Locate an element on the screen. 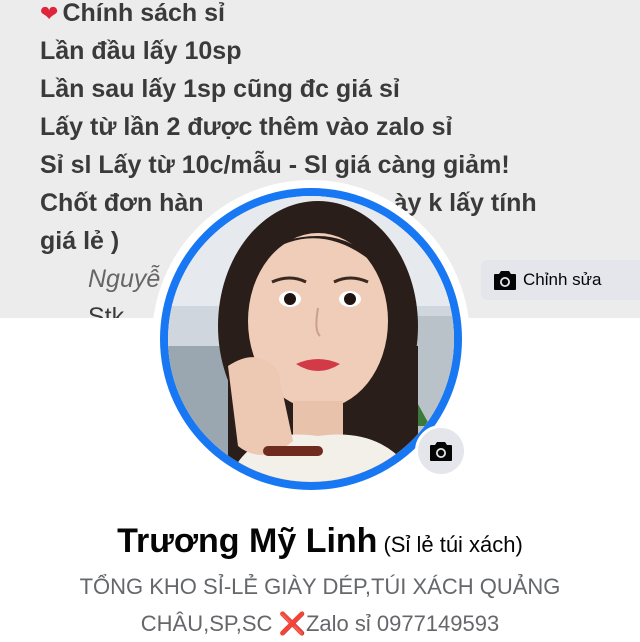  profile-alternate-name: (Sỉ lẻ túi xách) is located at coordinates (453, 544).